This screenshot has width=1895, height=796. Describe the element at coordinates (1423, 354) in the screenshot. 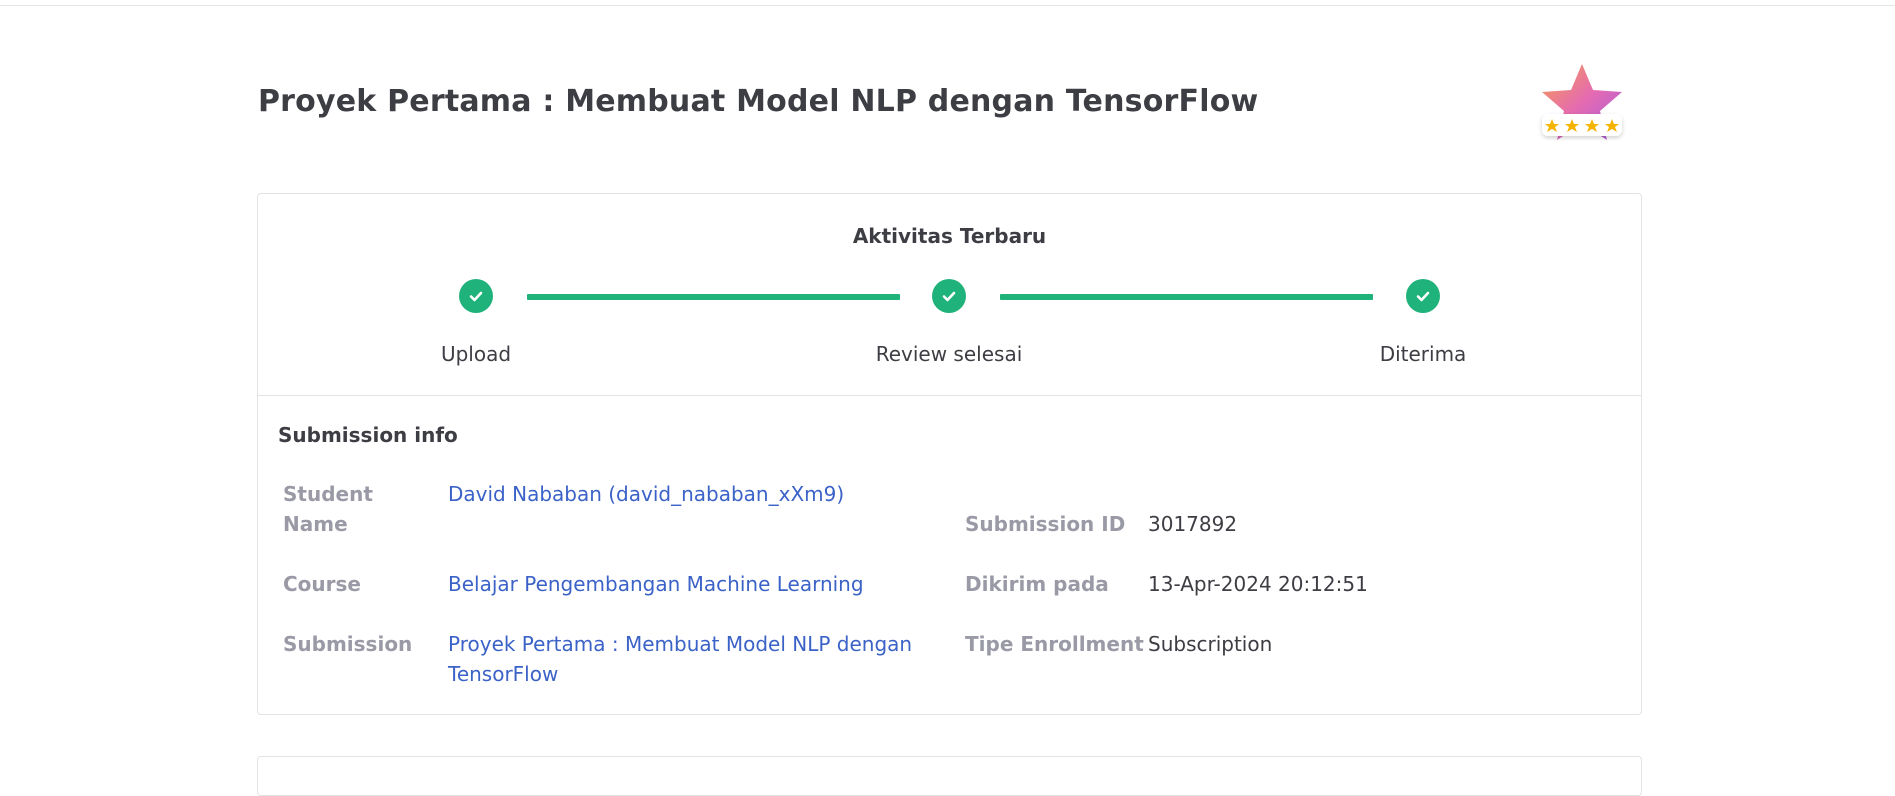

I see `step-label-accepted: Diterima` at that location.